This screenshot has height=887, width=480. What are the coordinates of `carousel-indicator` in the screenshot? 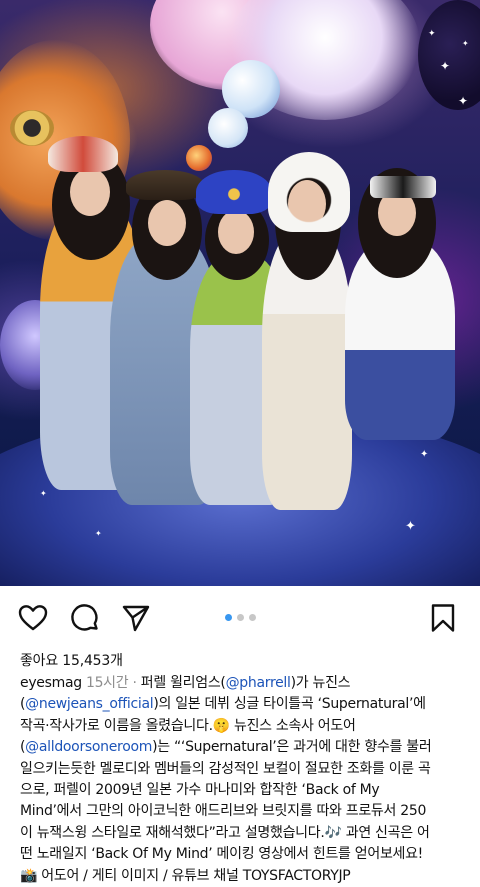 It's located at (240, 617).